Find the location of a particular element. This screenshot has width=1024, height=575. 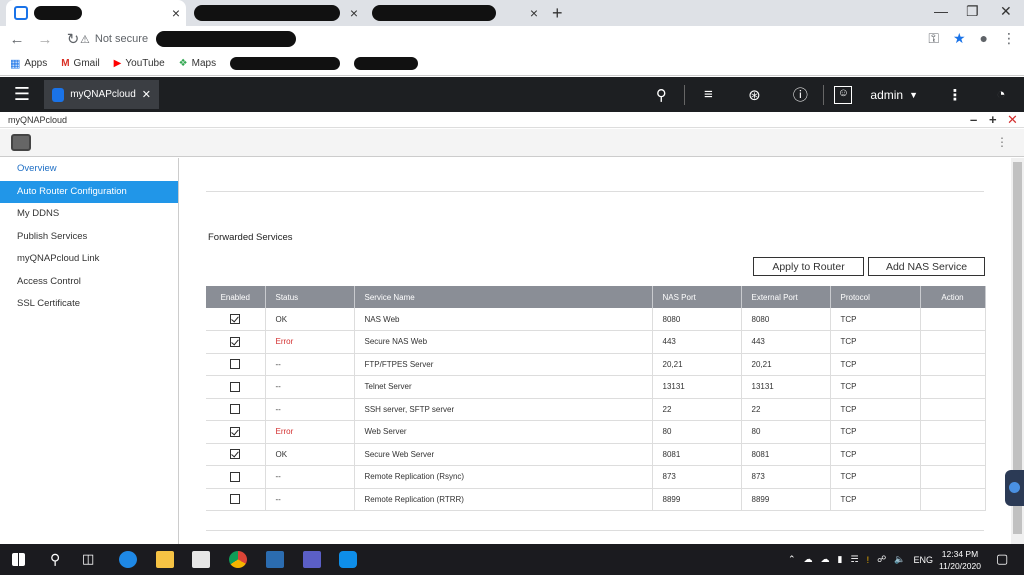

apply-to-router-button: Apply to Router is located at coordinates (808, 266).